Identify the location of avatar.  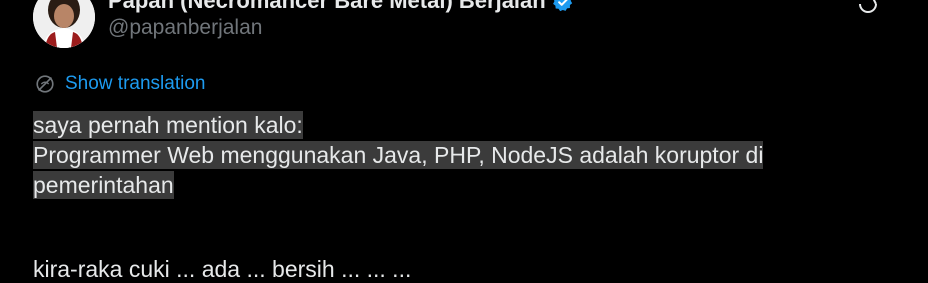
(64, 24).